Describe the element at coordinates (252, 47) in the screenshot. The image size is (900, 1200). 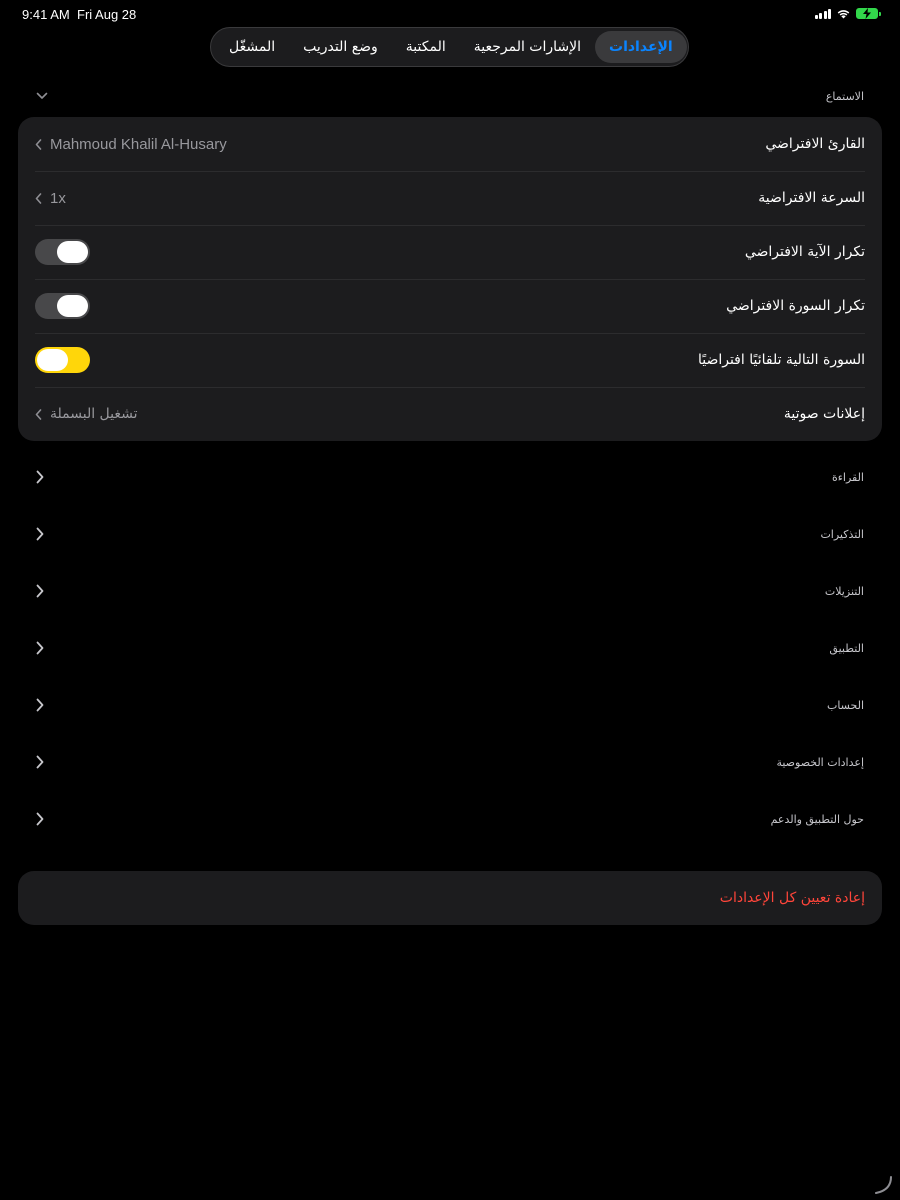
I see `tab-player: المشغّل` at that location.